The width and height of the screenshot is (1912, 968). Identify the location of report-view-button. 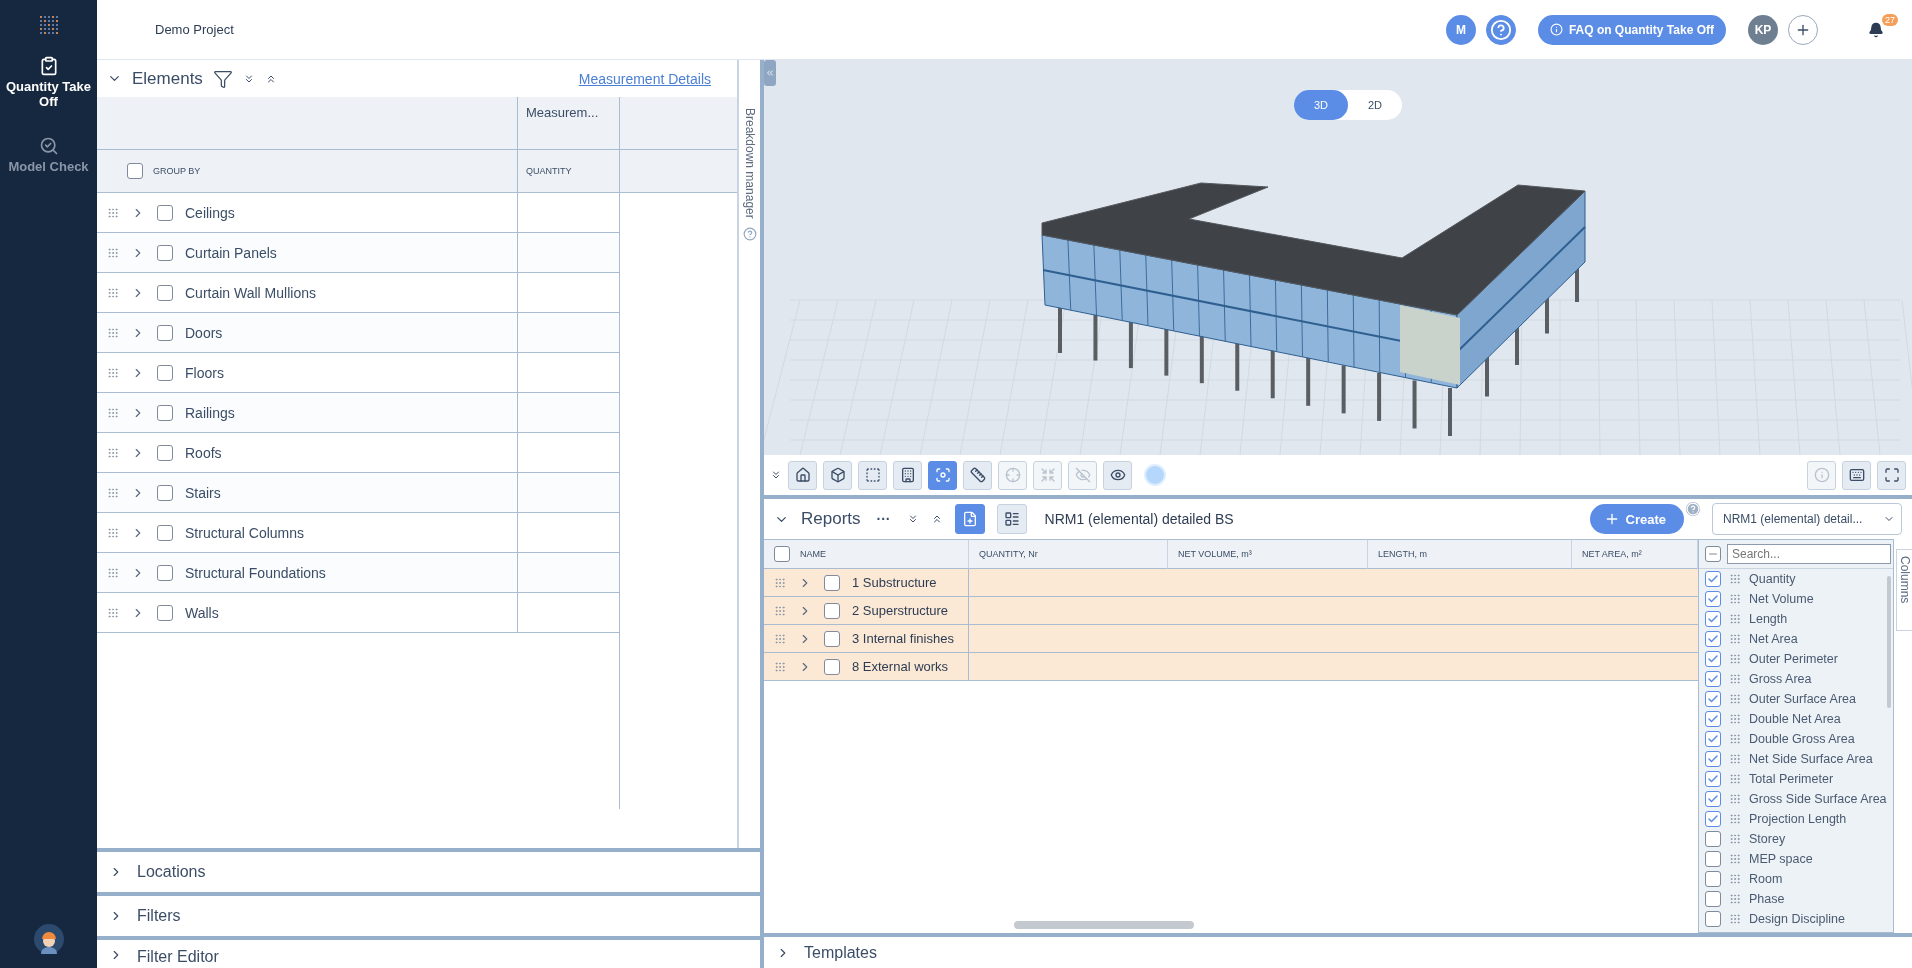
(1011, 519).